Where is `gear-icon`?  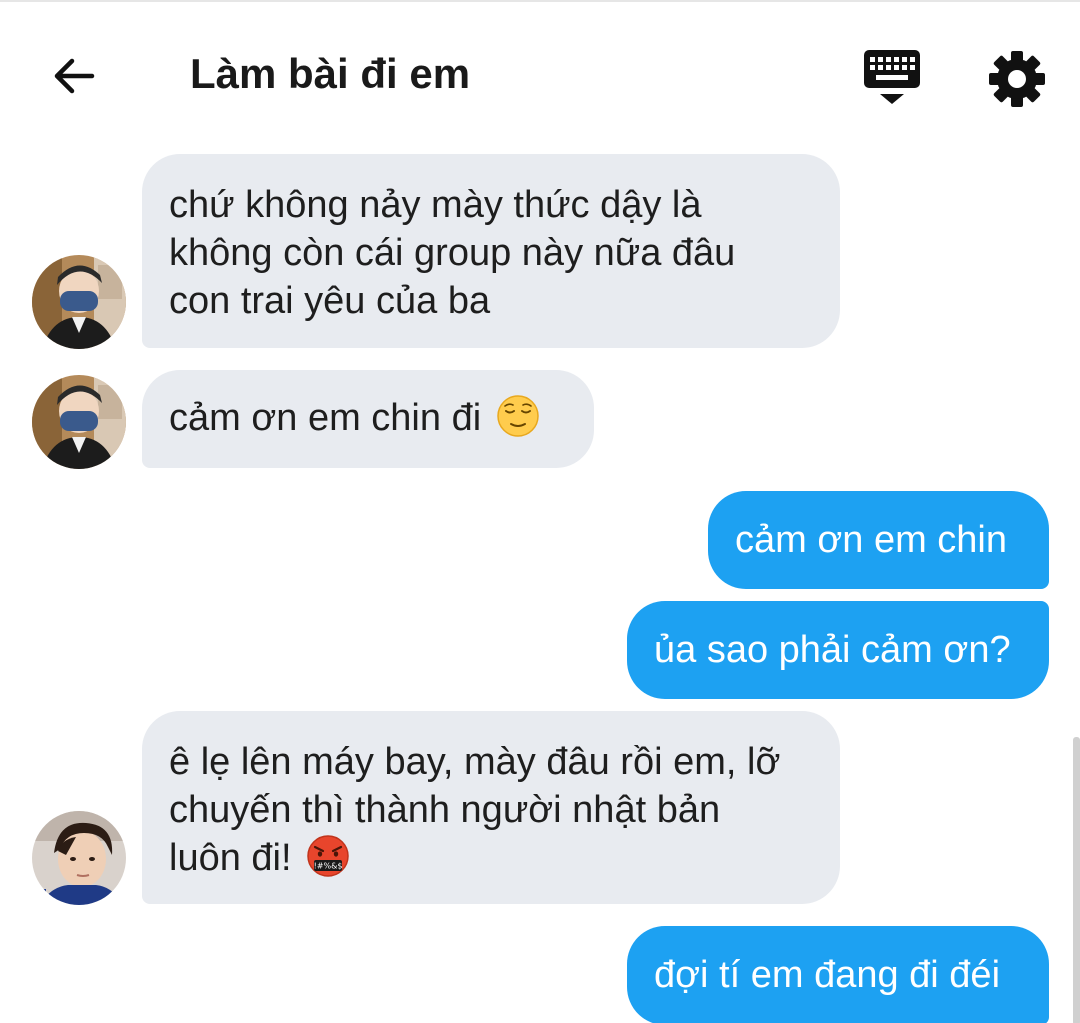
gear-icon is located at coordinates (1017, 79).